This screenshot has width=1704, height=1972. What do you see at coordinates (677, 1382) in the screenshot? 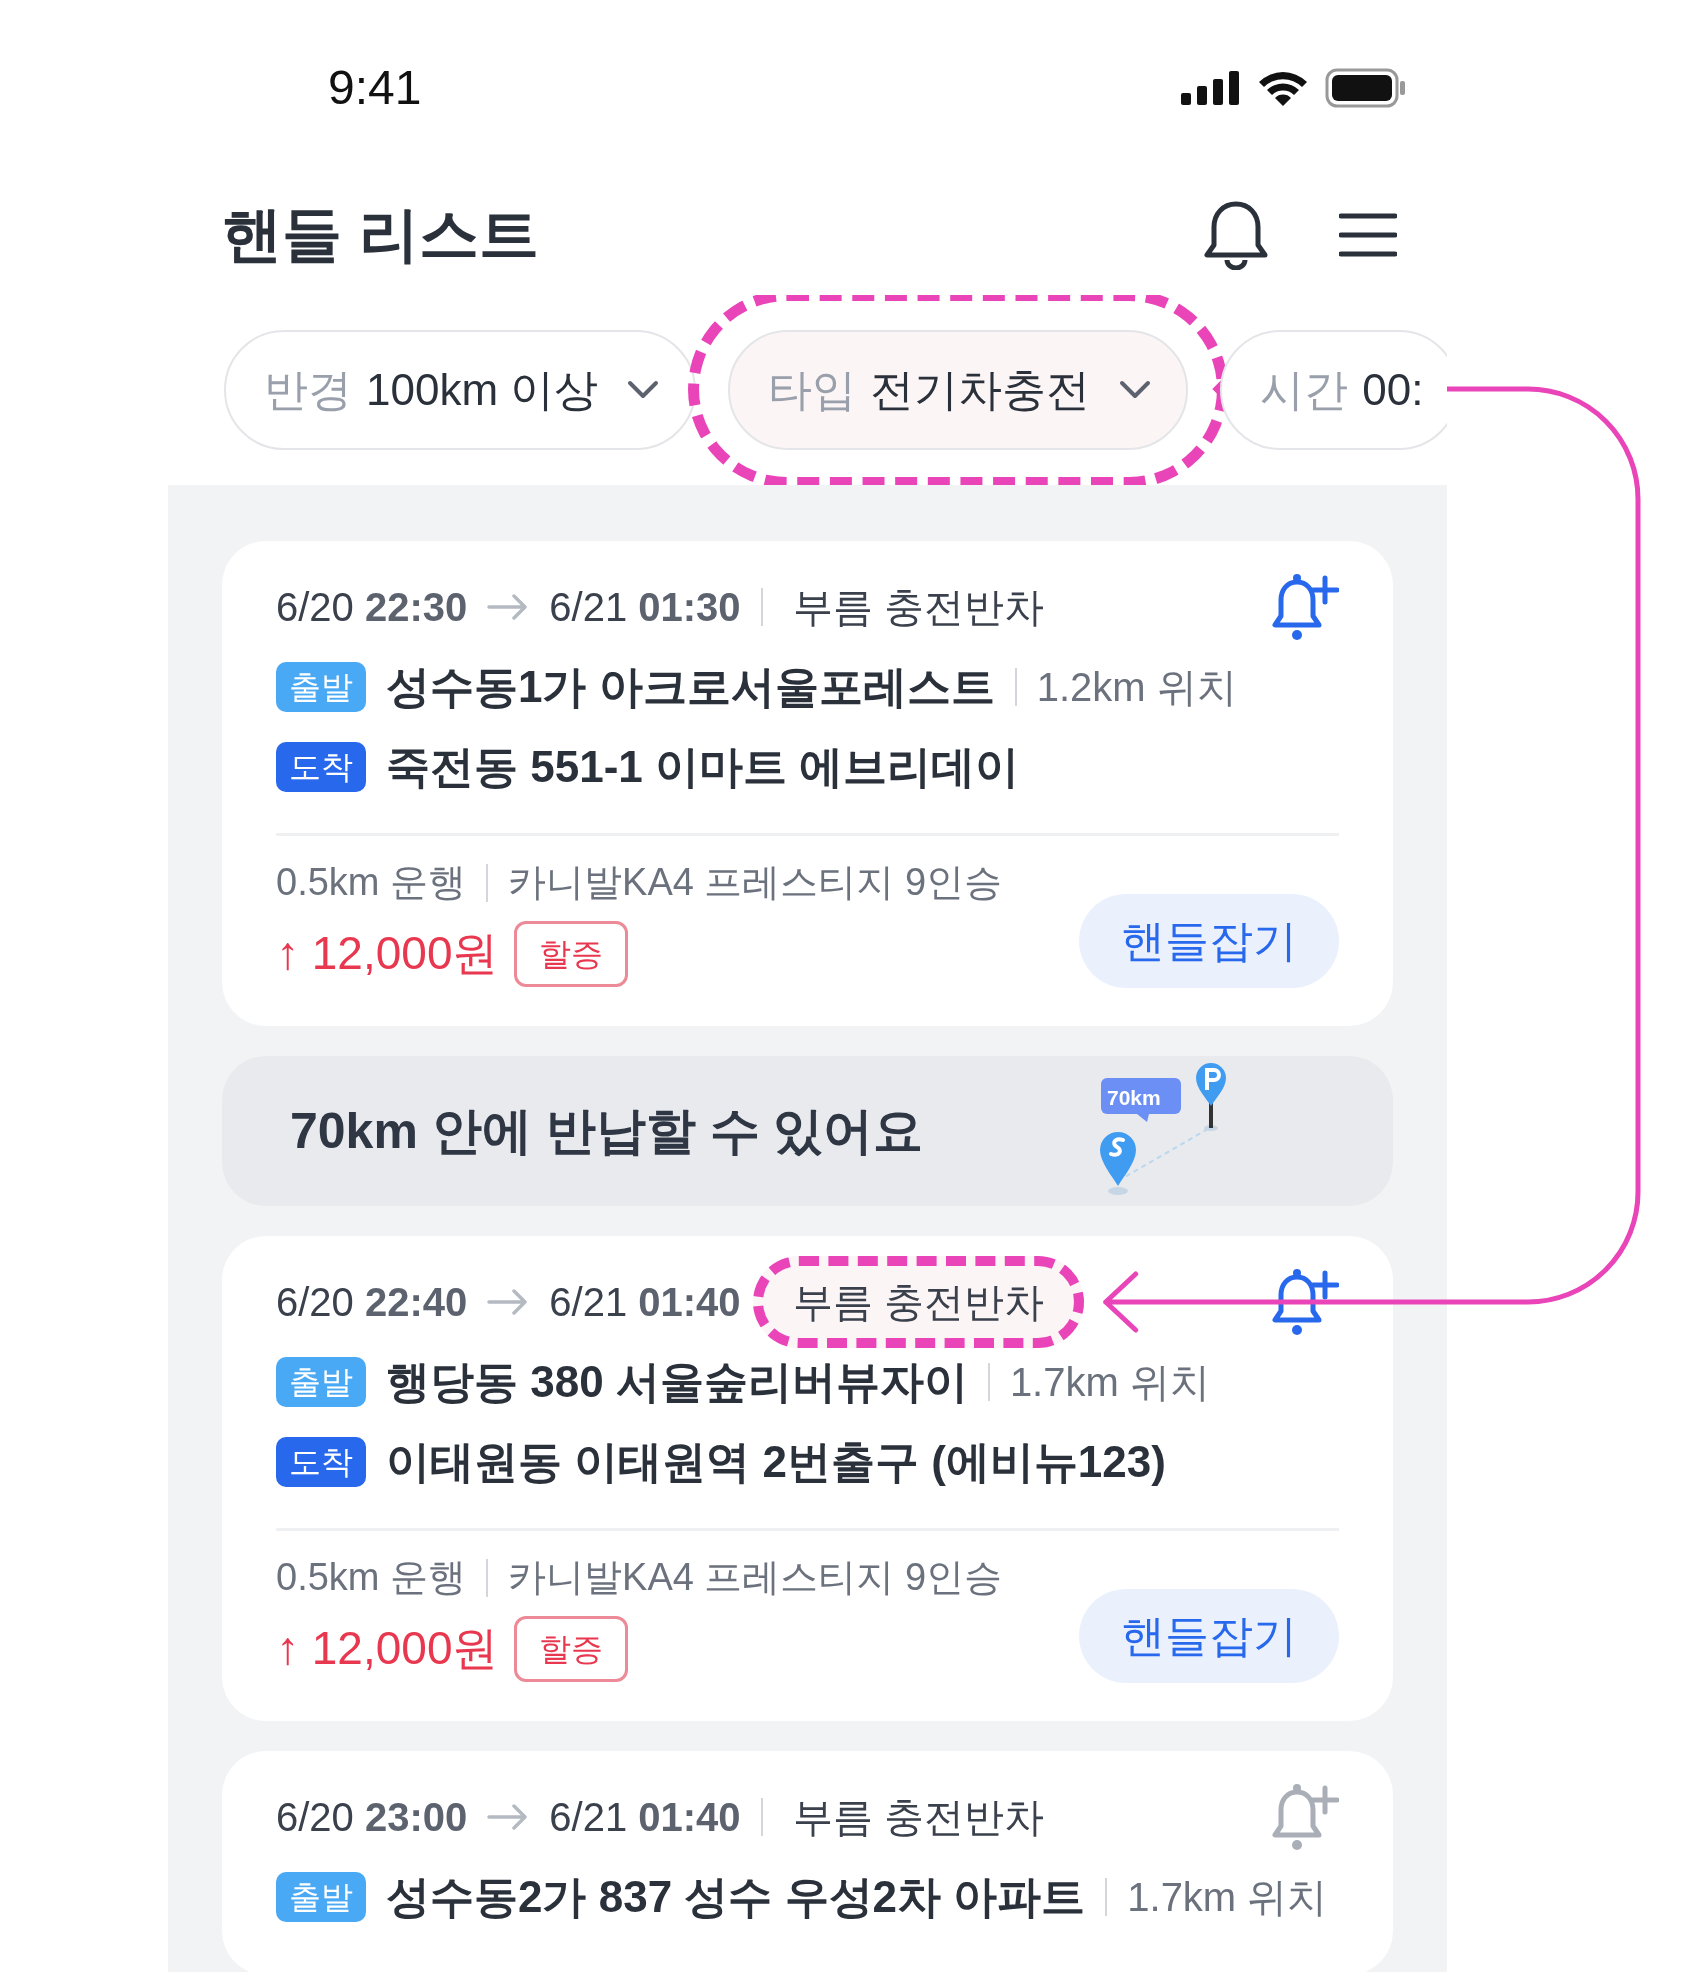
I see `address: 행당동 380 서울숲리버뷰자이` at bounding box center [677, 1382].